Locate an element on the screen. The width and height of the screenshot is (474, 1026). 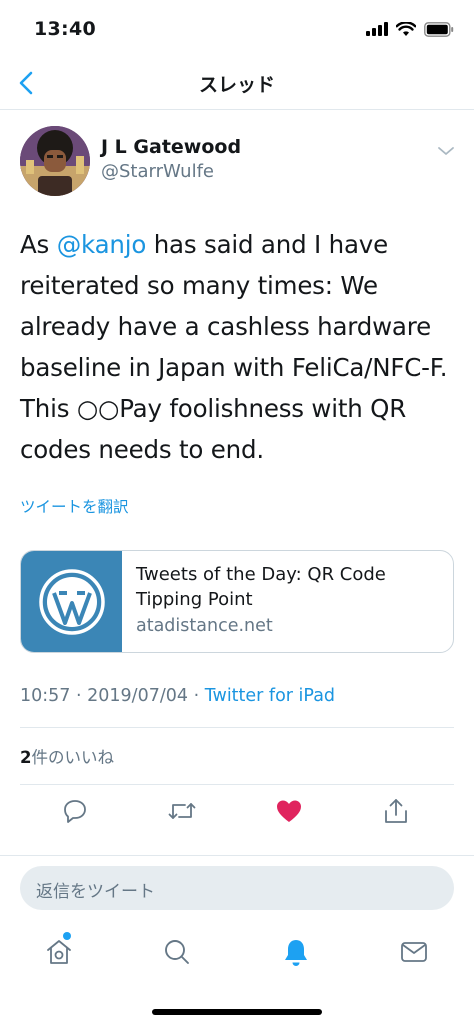
retweet-icon is located at coordinates (182, 811).